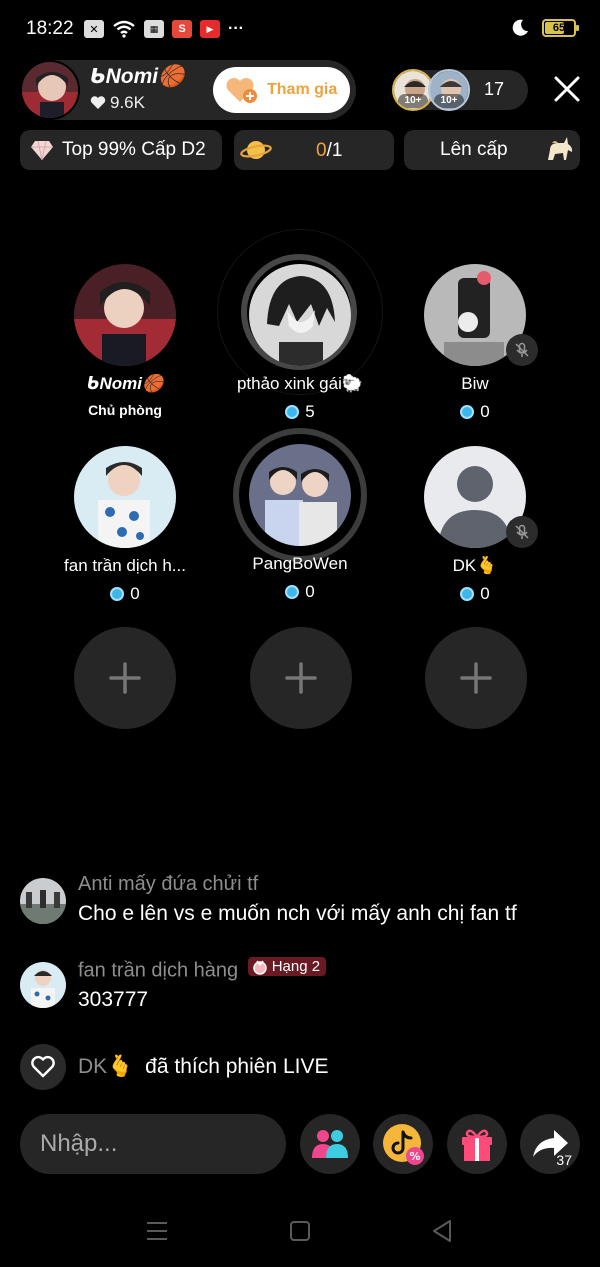  I want to click on home-nav-icon, so click(300, 1231).